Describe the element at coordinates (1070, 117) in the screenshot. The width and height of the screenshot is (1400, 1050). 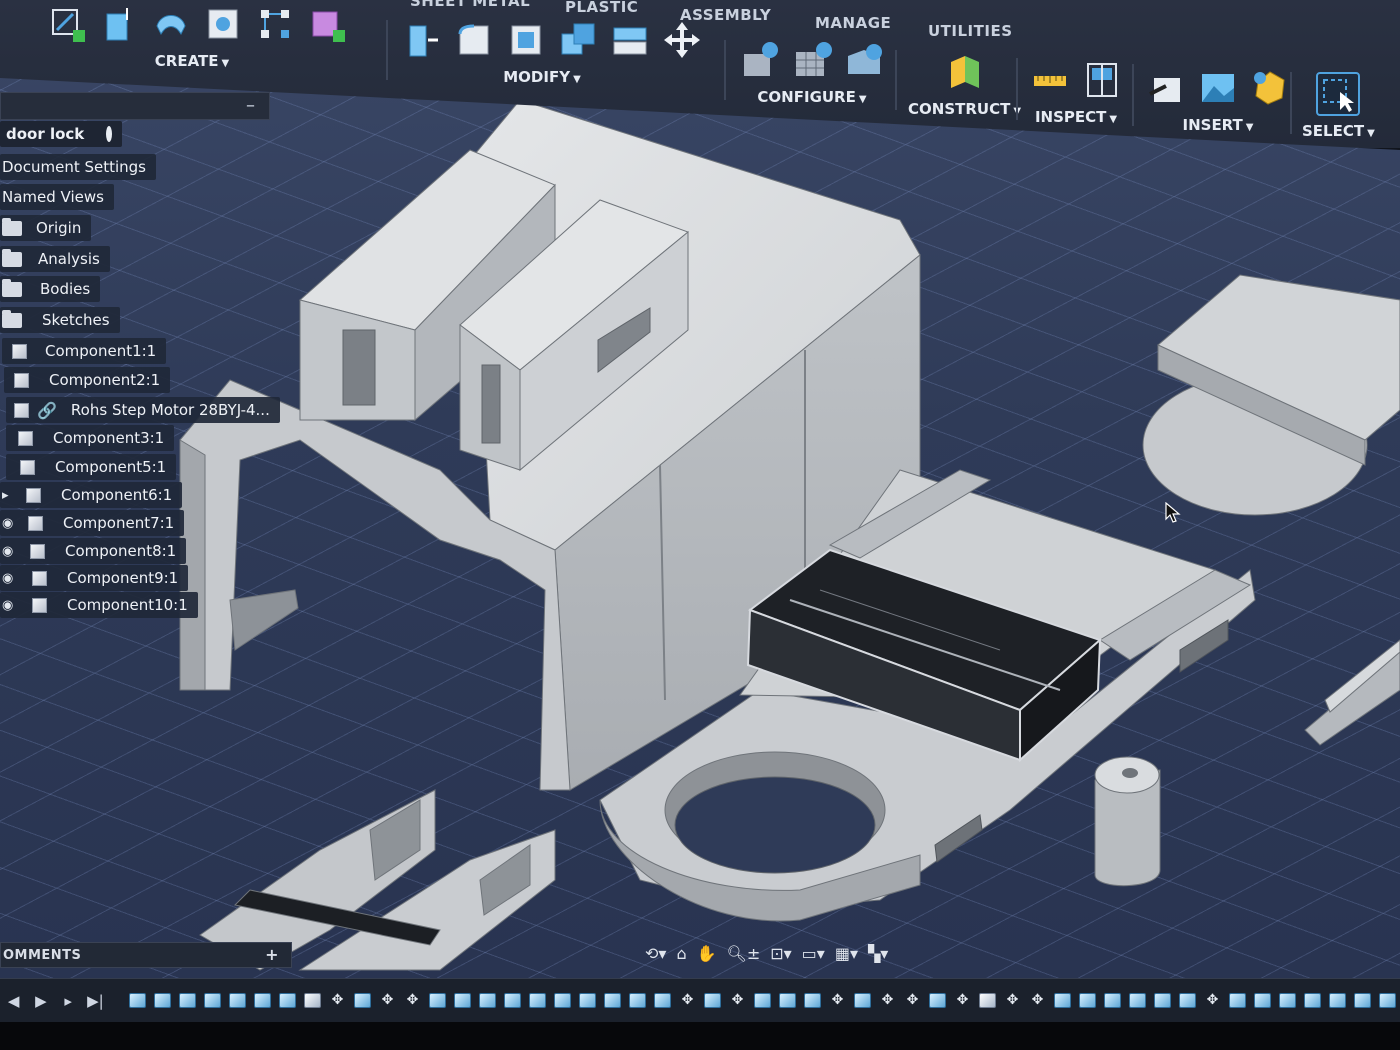
I see `inspect-label: INSPECT` at that location.